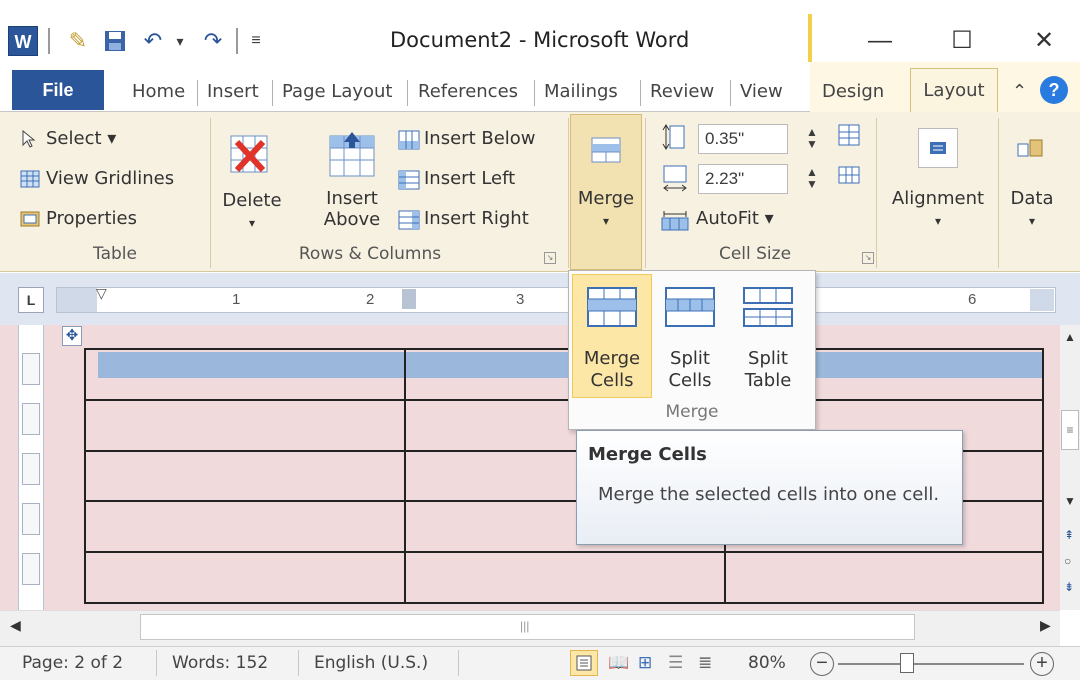 The width and height of the screenshot is (1080, 680). Describe the element at coordinates (1044, 41) in the screenshot. I see `close-button: ✕` at that location.